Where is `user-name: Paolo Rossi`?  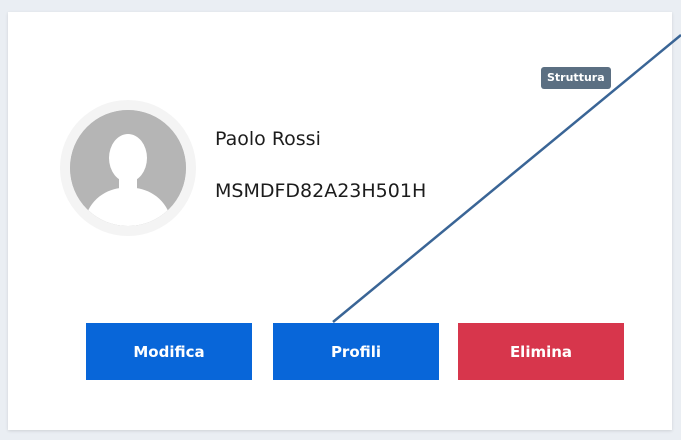
user-name: Paolo Rossi is located at coordinates (268, 139).